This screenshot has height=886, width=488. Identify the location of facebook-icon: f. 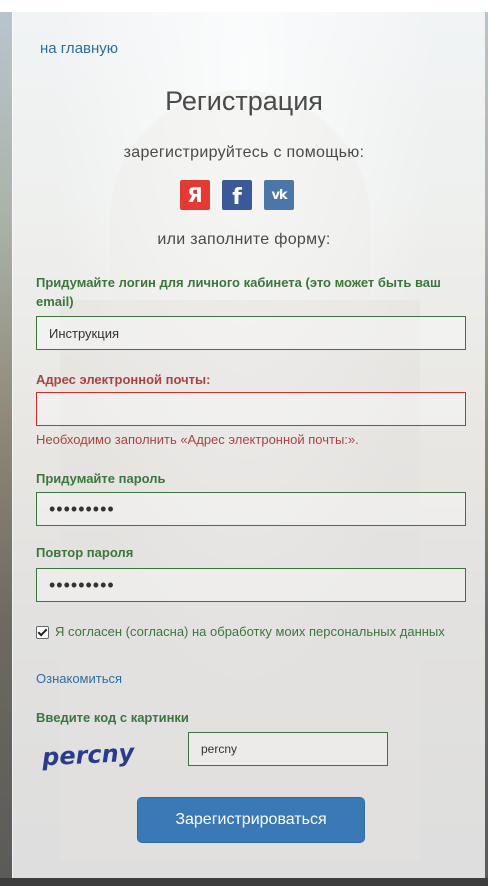
(237, 195).